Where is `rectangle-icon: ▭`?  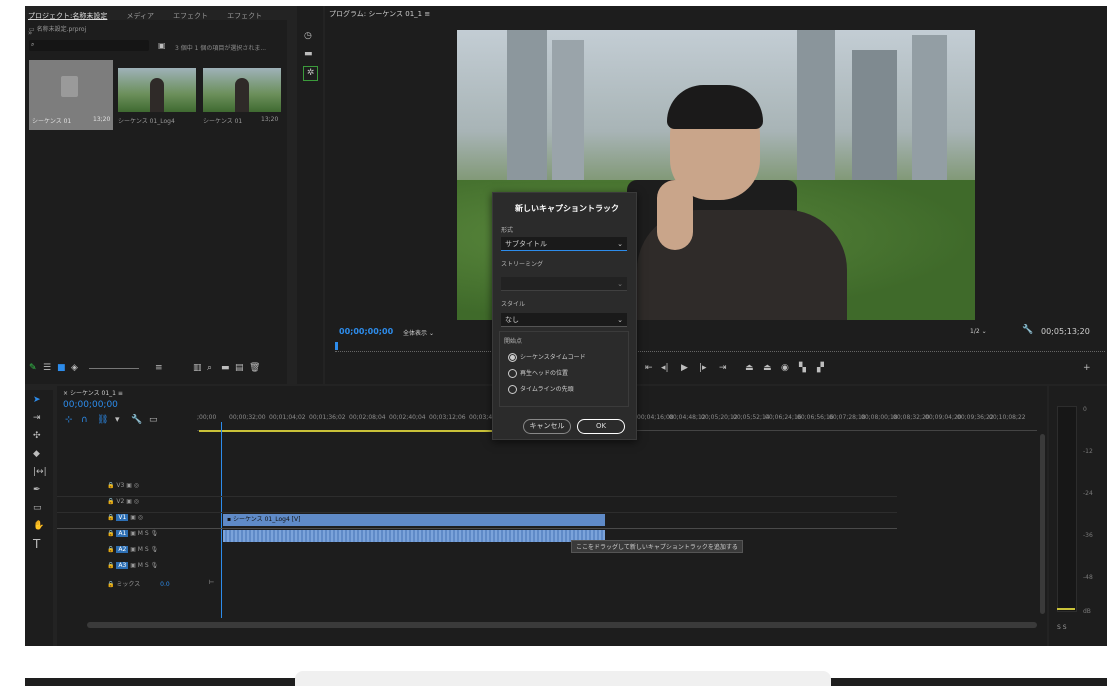 rectangle-icon: ▭ is located at coordinates (37, 508).